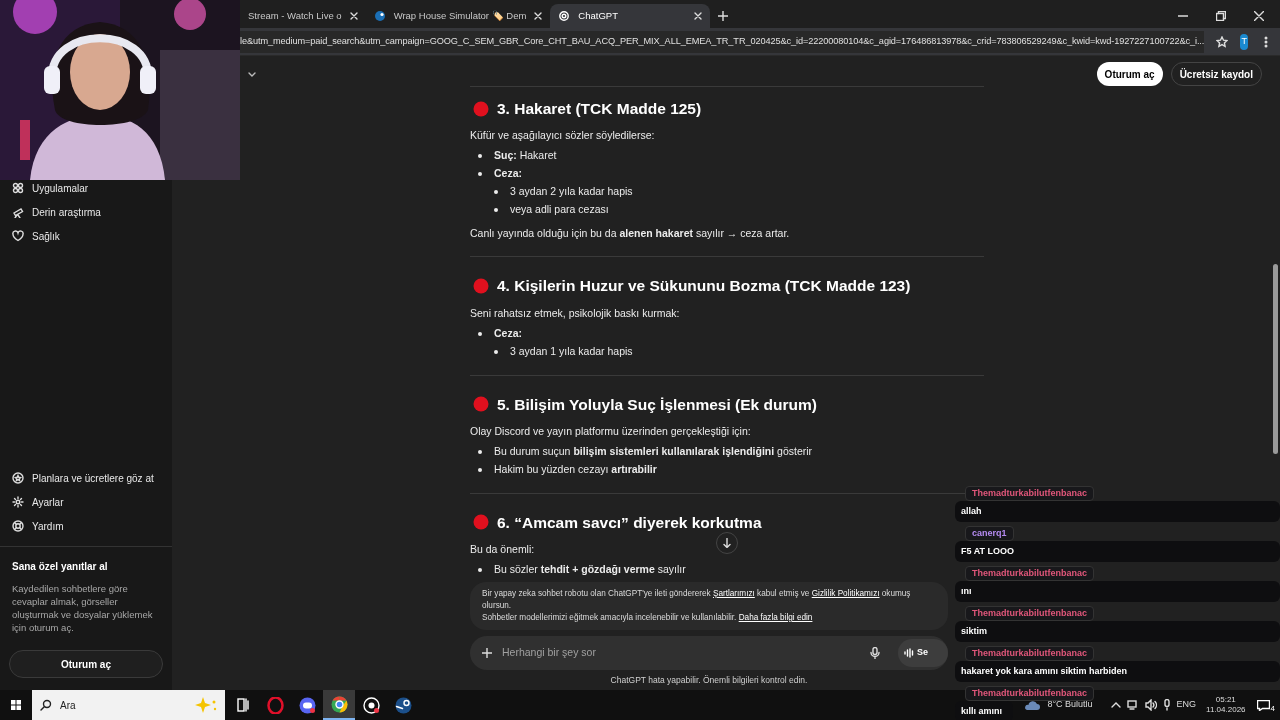 This screenshot has width=1280, height=720. I want to click on scrollbar-thumb, so click(1275, 359).